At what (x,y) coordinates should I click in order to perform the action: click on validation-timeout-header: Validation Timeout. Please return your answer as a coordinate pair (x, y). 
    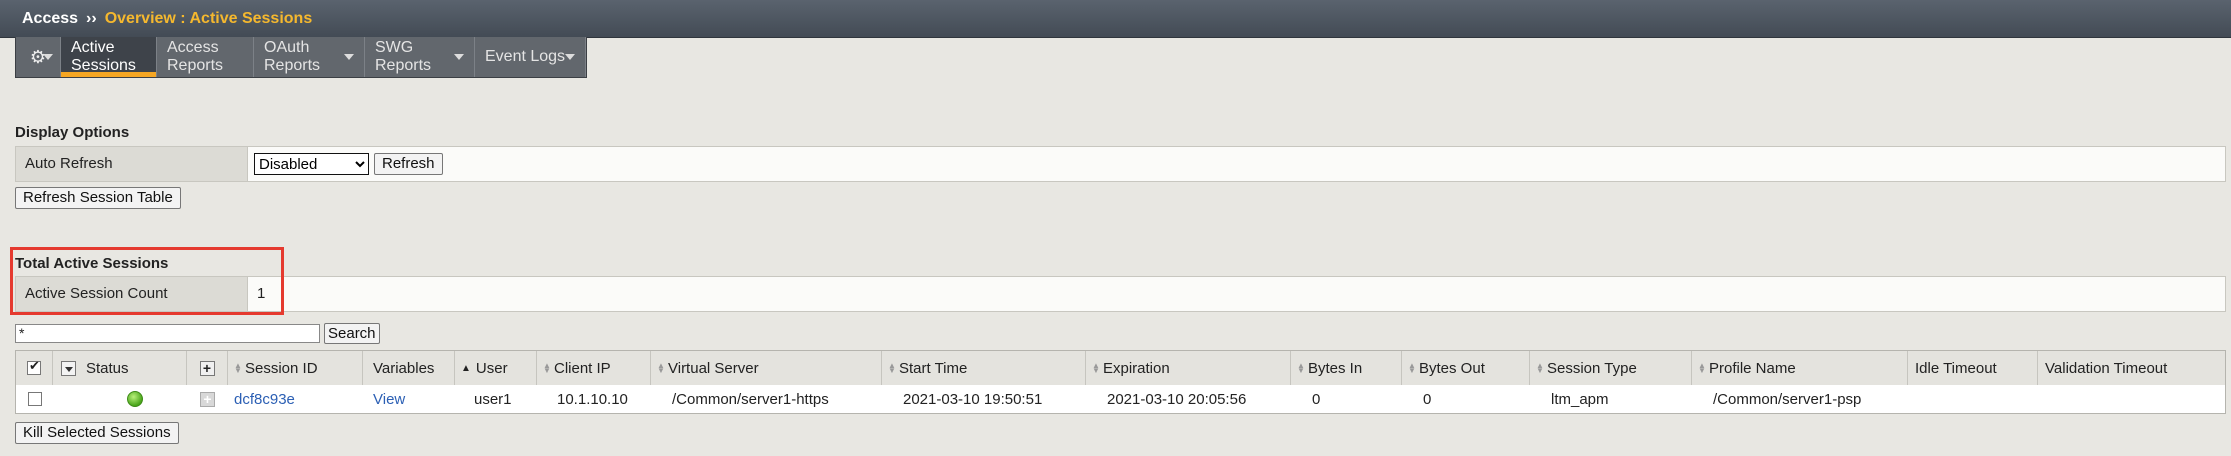
    Looking at the image, I should click on (2131, 368).